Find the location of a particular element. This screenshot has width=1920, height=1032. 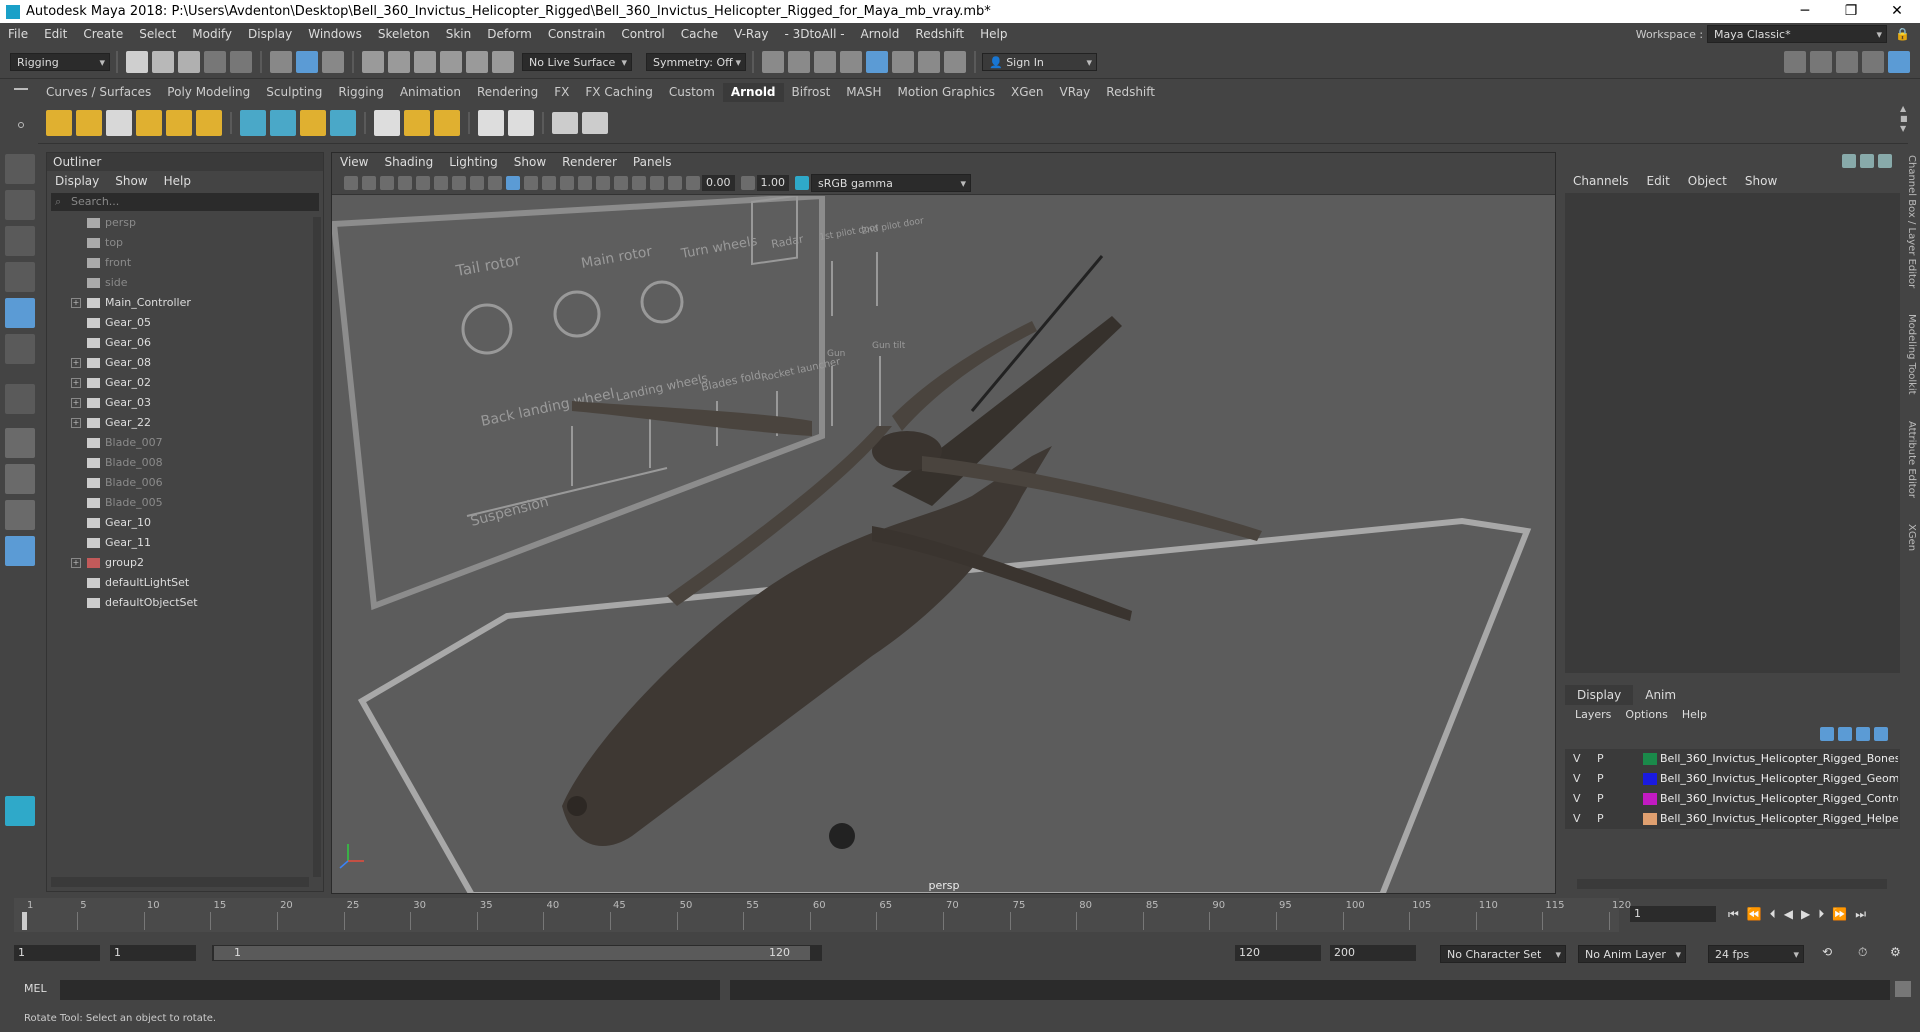

fps-dropdown: 24 fps is located at coordinates (1756, 954).